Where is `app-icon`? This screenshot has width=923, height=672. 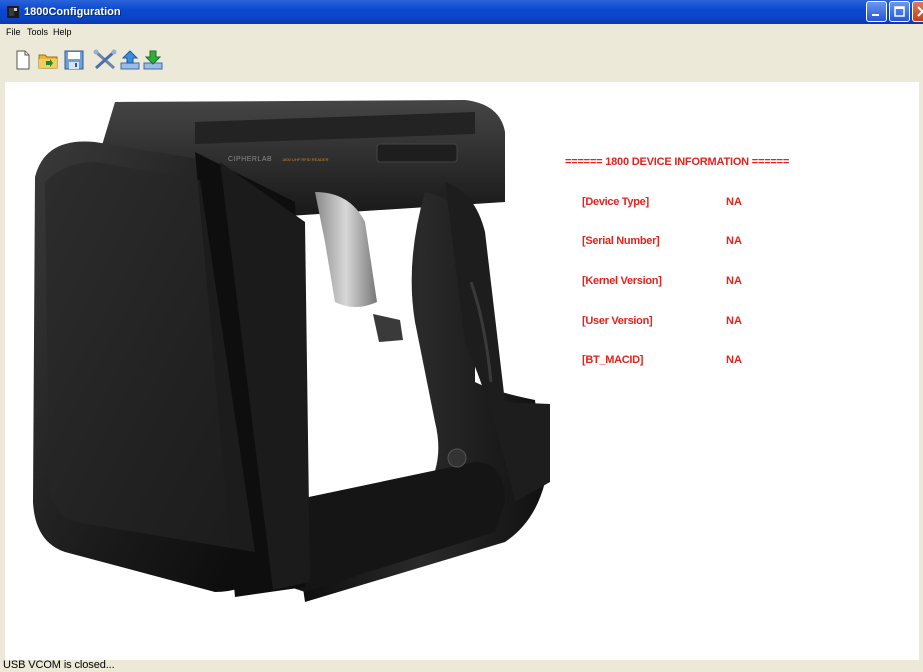
app-icon is located at coordinates (13, 12).